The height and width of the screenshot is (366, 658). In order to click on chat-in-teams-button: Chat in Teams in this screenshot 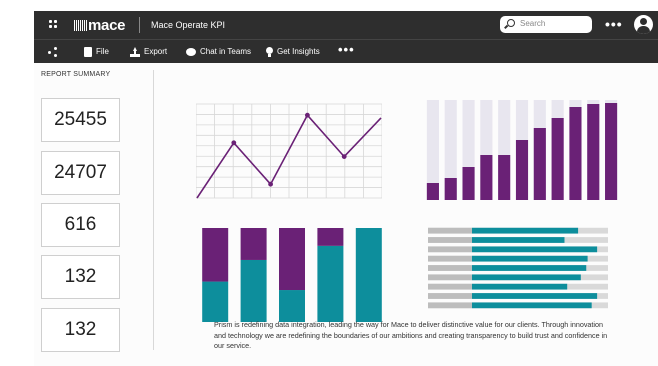, I will do `click(218, 52)`.